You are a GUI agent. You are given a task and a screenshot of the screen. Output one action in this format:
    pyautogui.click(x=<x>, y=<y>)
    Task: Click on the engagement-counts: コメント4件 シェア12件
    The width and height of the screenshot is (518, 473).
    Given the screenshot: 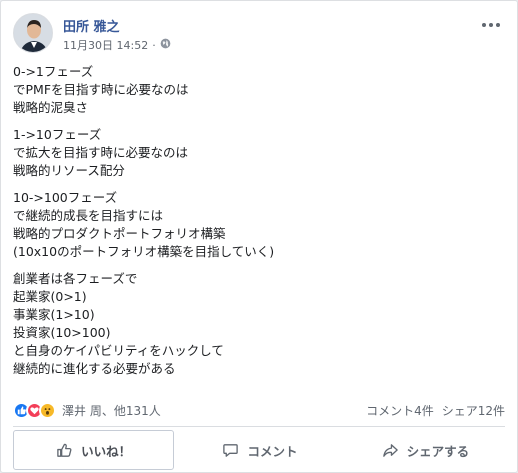 What is the action you would take?
    pyautogui.click(x=435, y=410)
    